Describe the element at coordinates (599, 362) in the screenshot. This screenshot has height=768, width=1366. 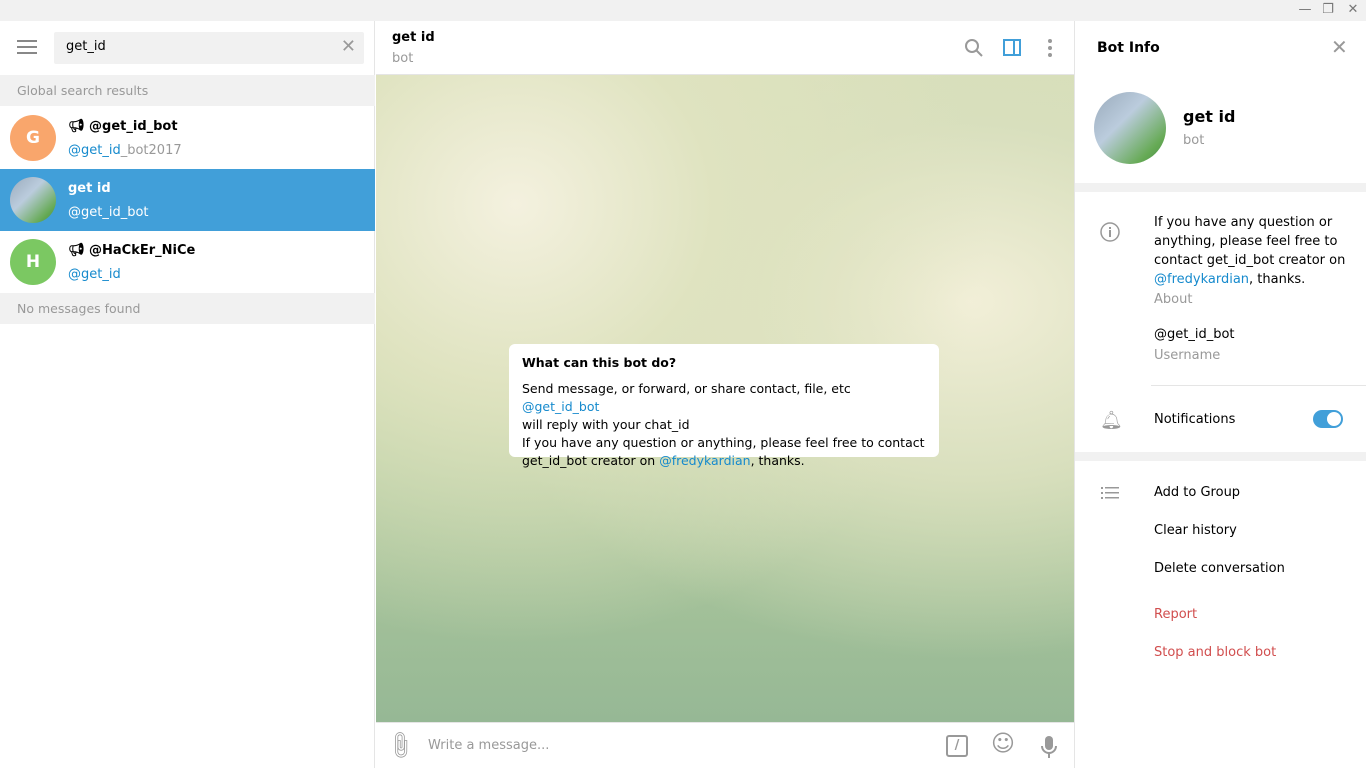
I see `card-title: What can this bot do?` at that location.